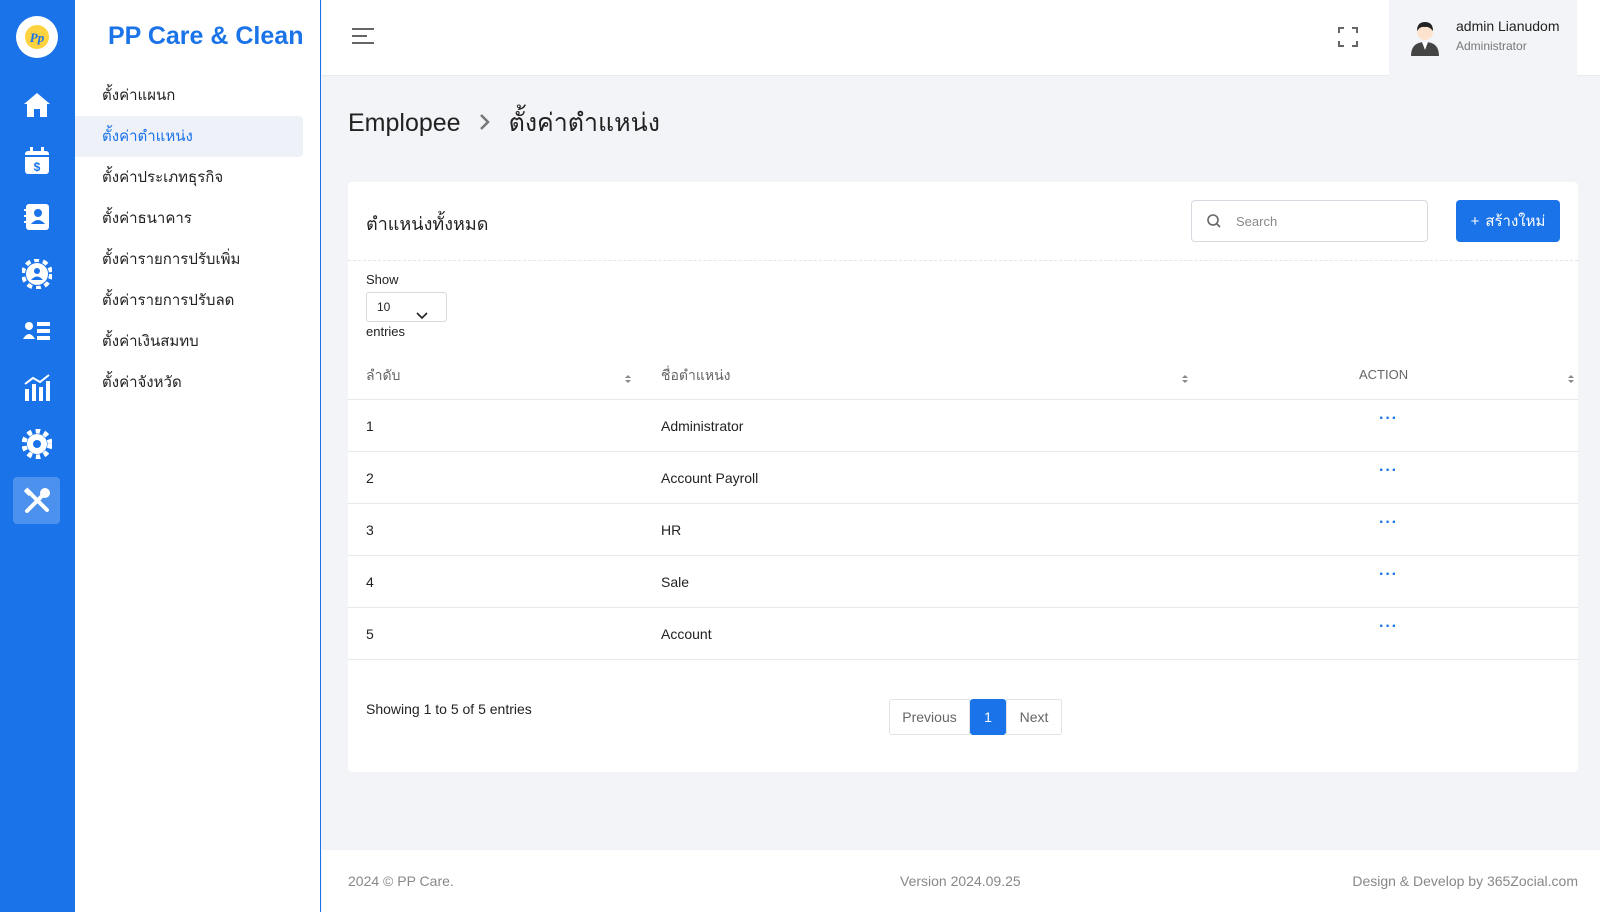 This screenshot has height=912, width=1600. I want to click on show-label: Show, so click(382, 279).